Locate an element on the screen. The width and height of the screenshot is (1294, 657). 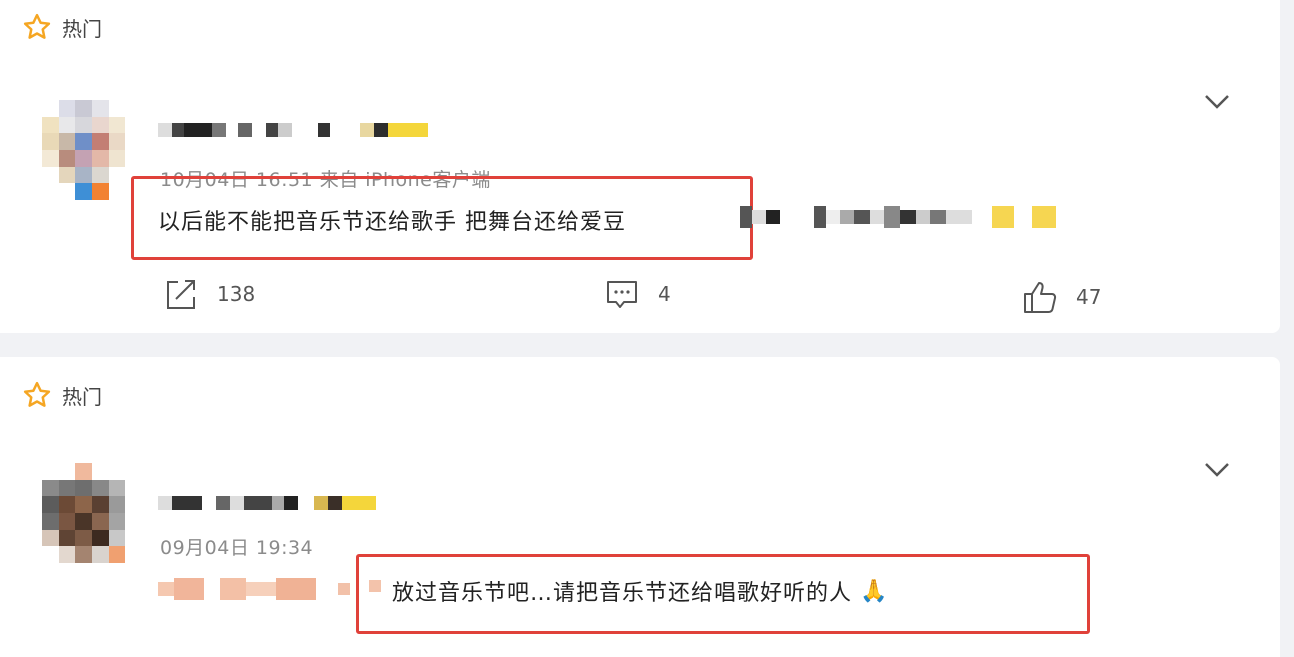
post-meta: 09月04日 19:34 is located at coordinates (237, 548).